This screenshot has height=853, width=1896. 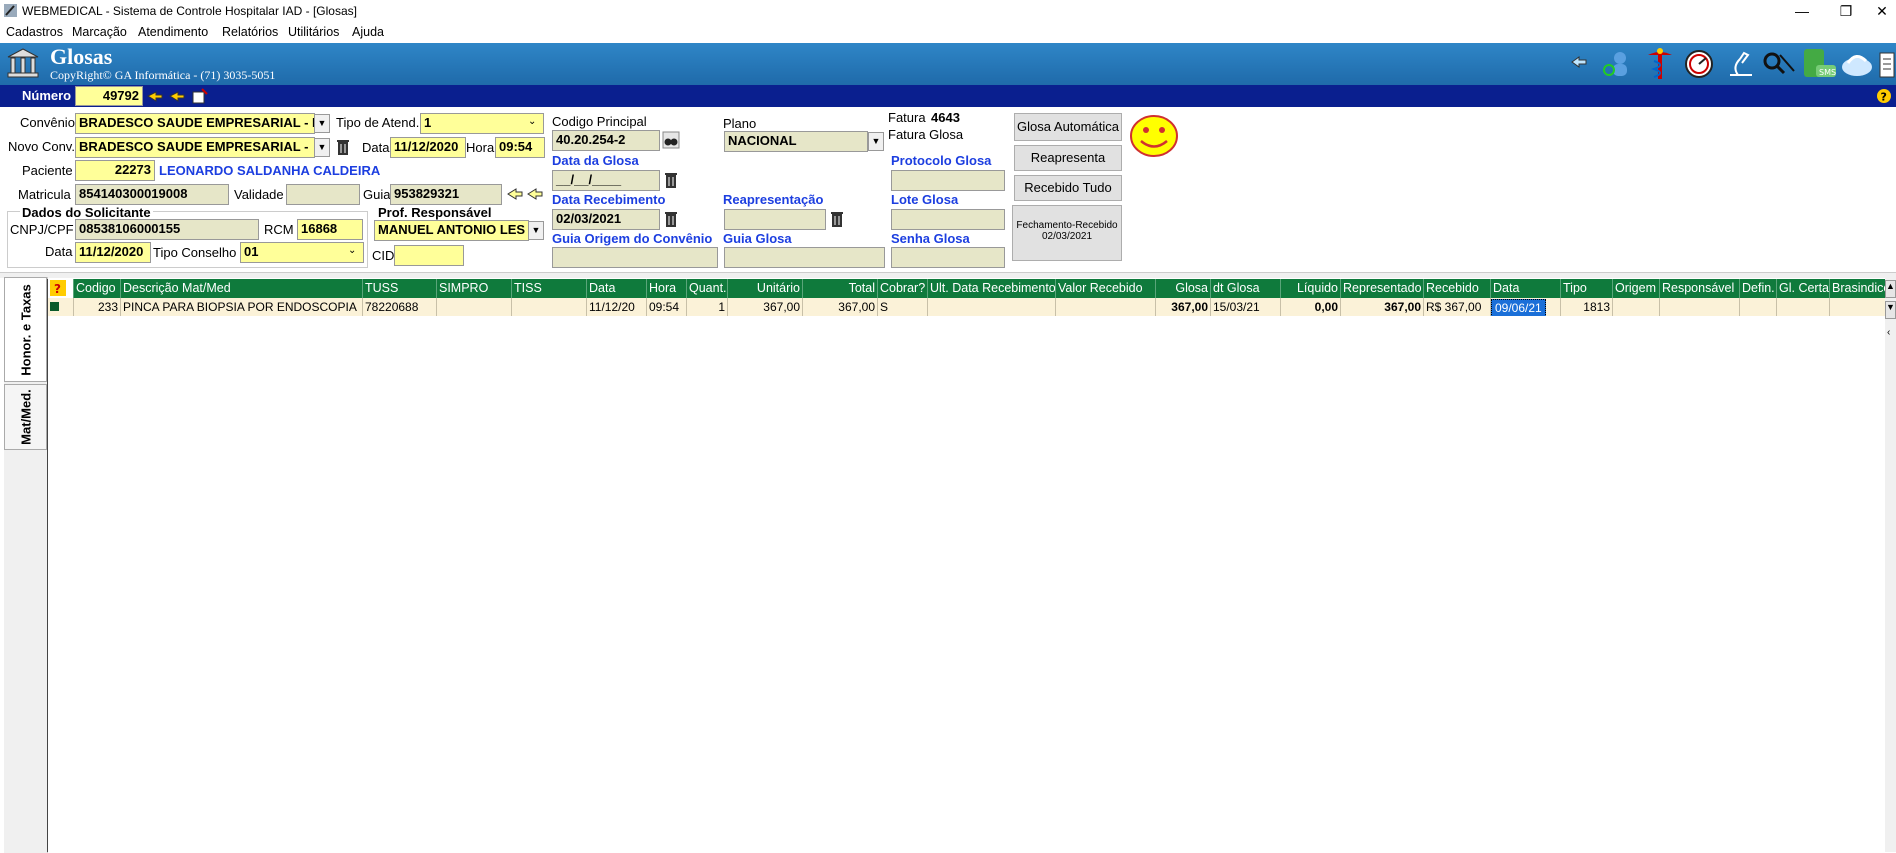 I want to click on restore-icon: ❐, so click(x=1846, y=11).